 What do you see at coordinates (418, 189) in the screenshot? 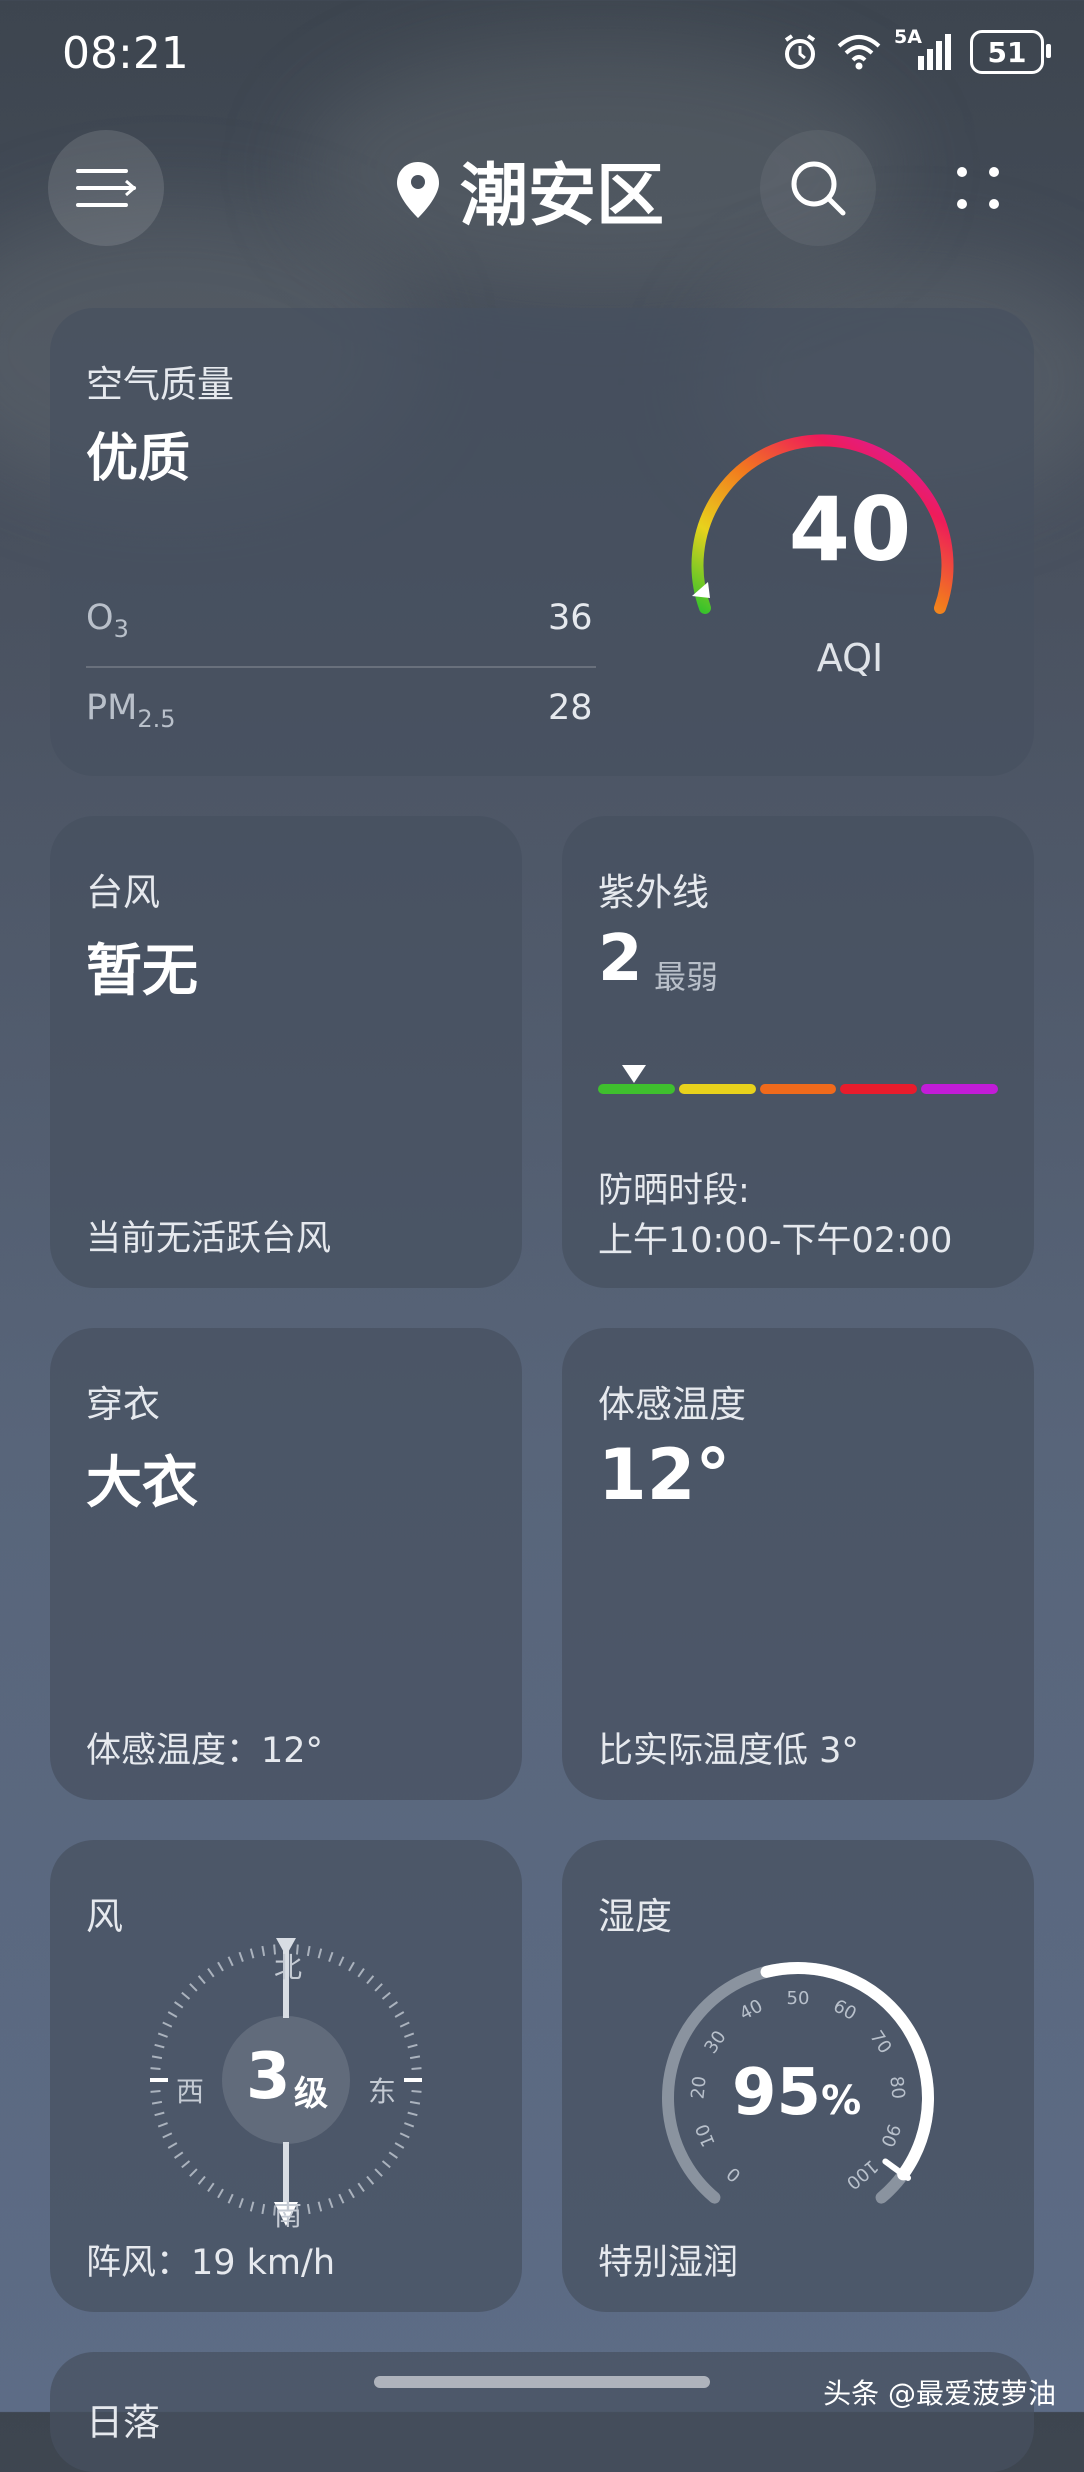
I see `location-pin-icon` at bounding box center [418, 189].